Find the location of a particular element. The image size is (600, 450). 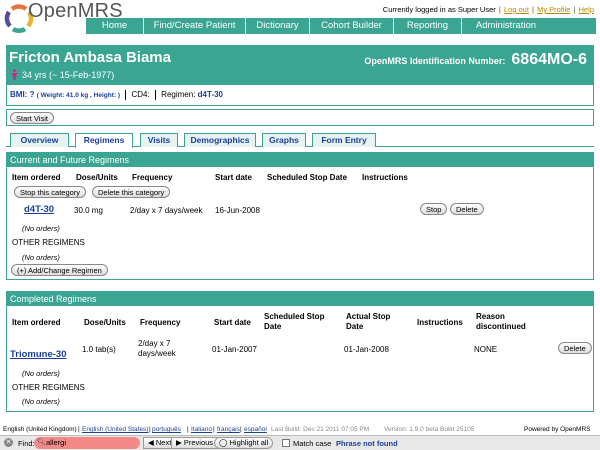

nav-home: Home is located at coordinates (115, 26).